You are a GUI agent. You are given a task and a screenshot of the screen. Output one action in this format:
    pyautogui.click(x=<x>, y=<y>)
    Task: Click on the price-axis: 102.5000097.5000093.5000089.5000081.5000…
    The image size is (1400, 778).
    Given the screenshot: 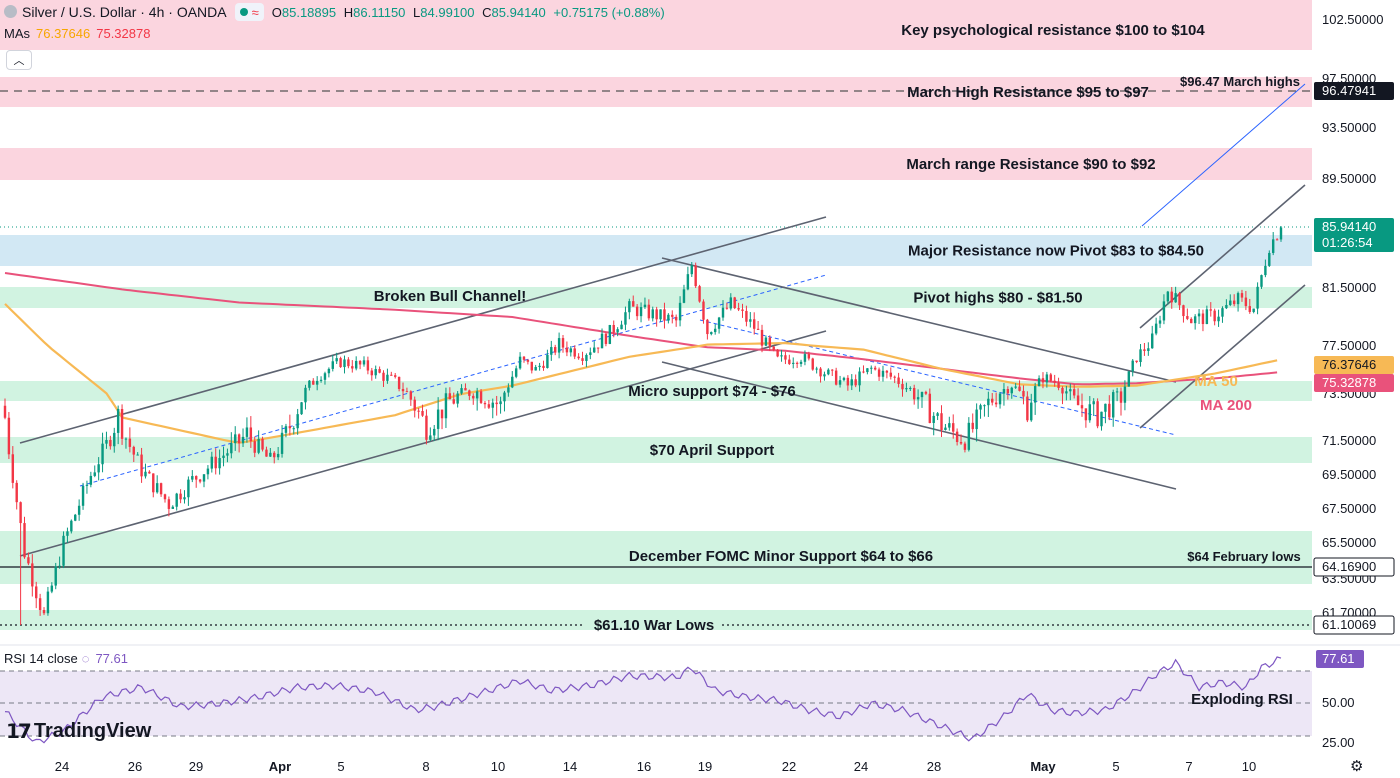 What is the action you would take?
    pyautogui.click(x=1356, y=322)
    